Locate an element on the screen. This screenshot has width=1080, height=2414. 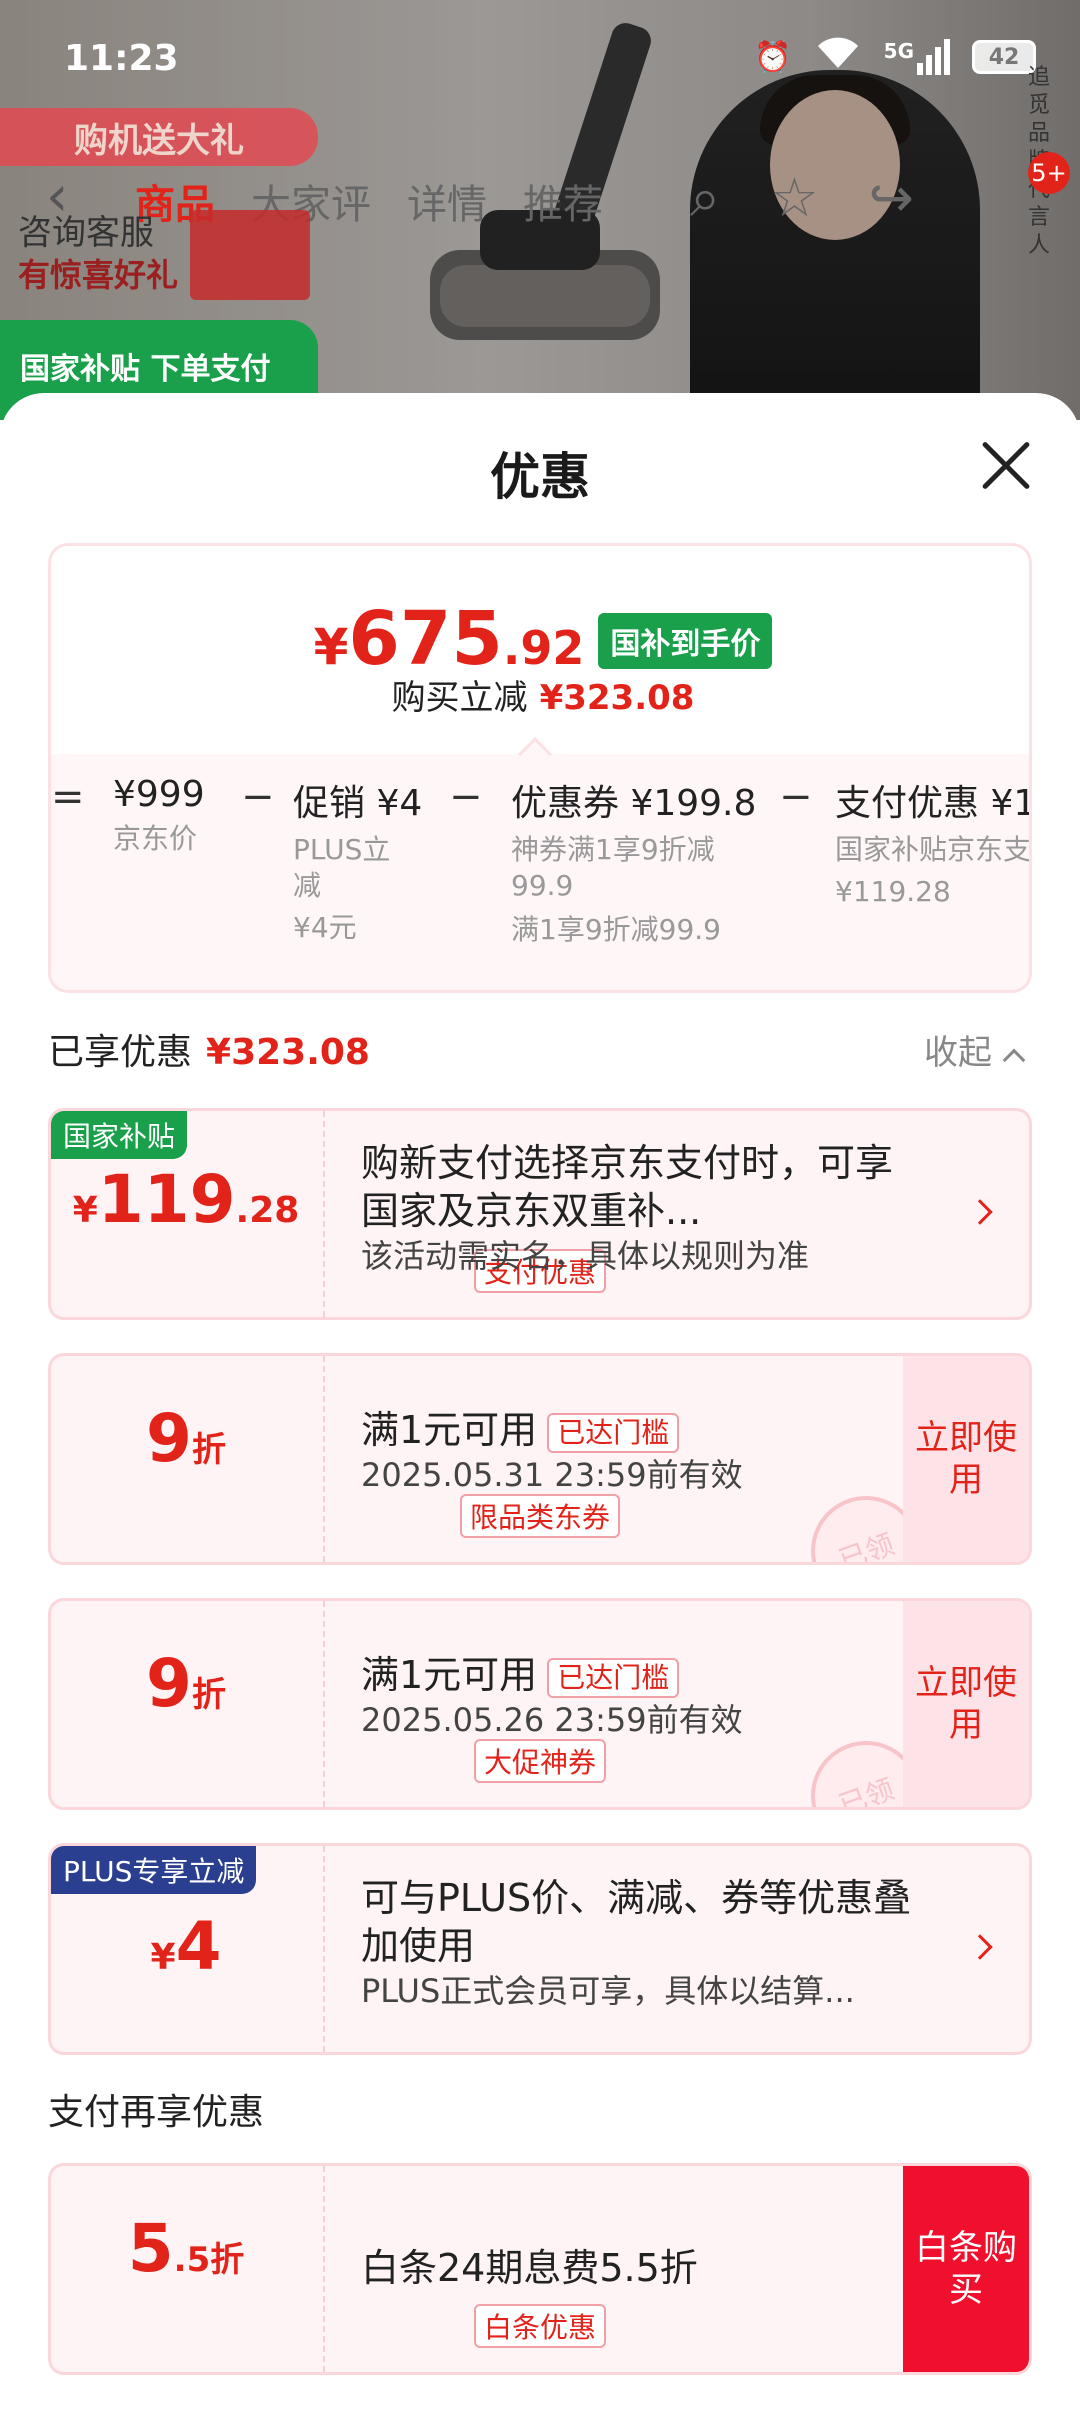
alarm-icon: ⏰ is located at coordinates (773, 57).